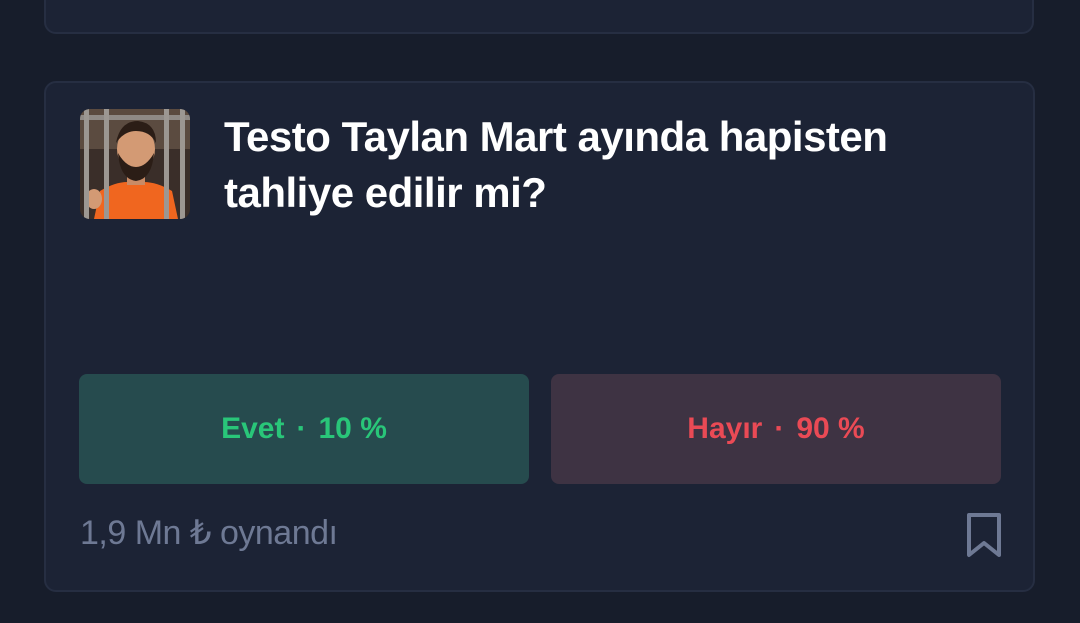  Describe the element at coordinates (984, 535) in the screenshot. I see `bookmark-icon` at that location.